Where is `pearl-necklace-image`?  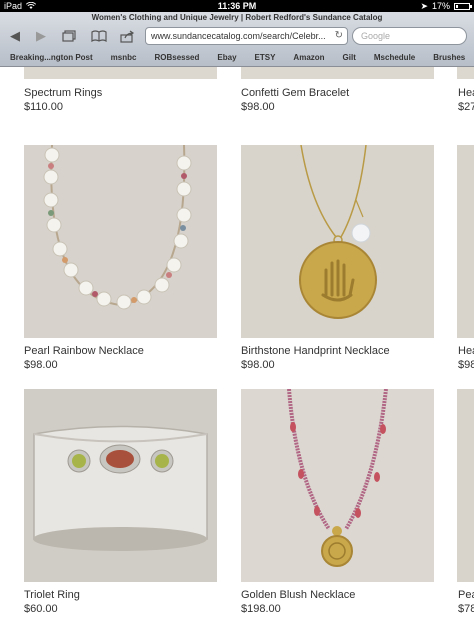
pearl-necklace-image is located at coordinates (120, 241).